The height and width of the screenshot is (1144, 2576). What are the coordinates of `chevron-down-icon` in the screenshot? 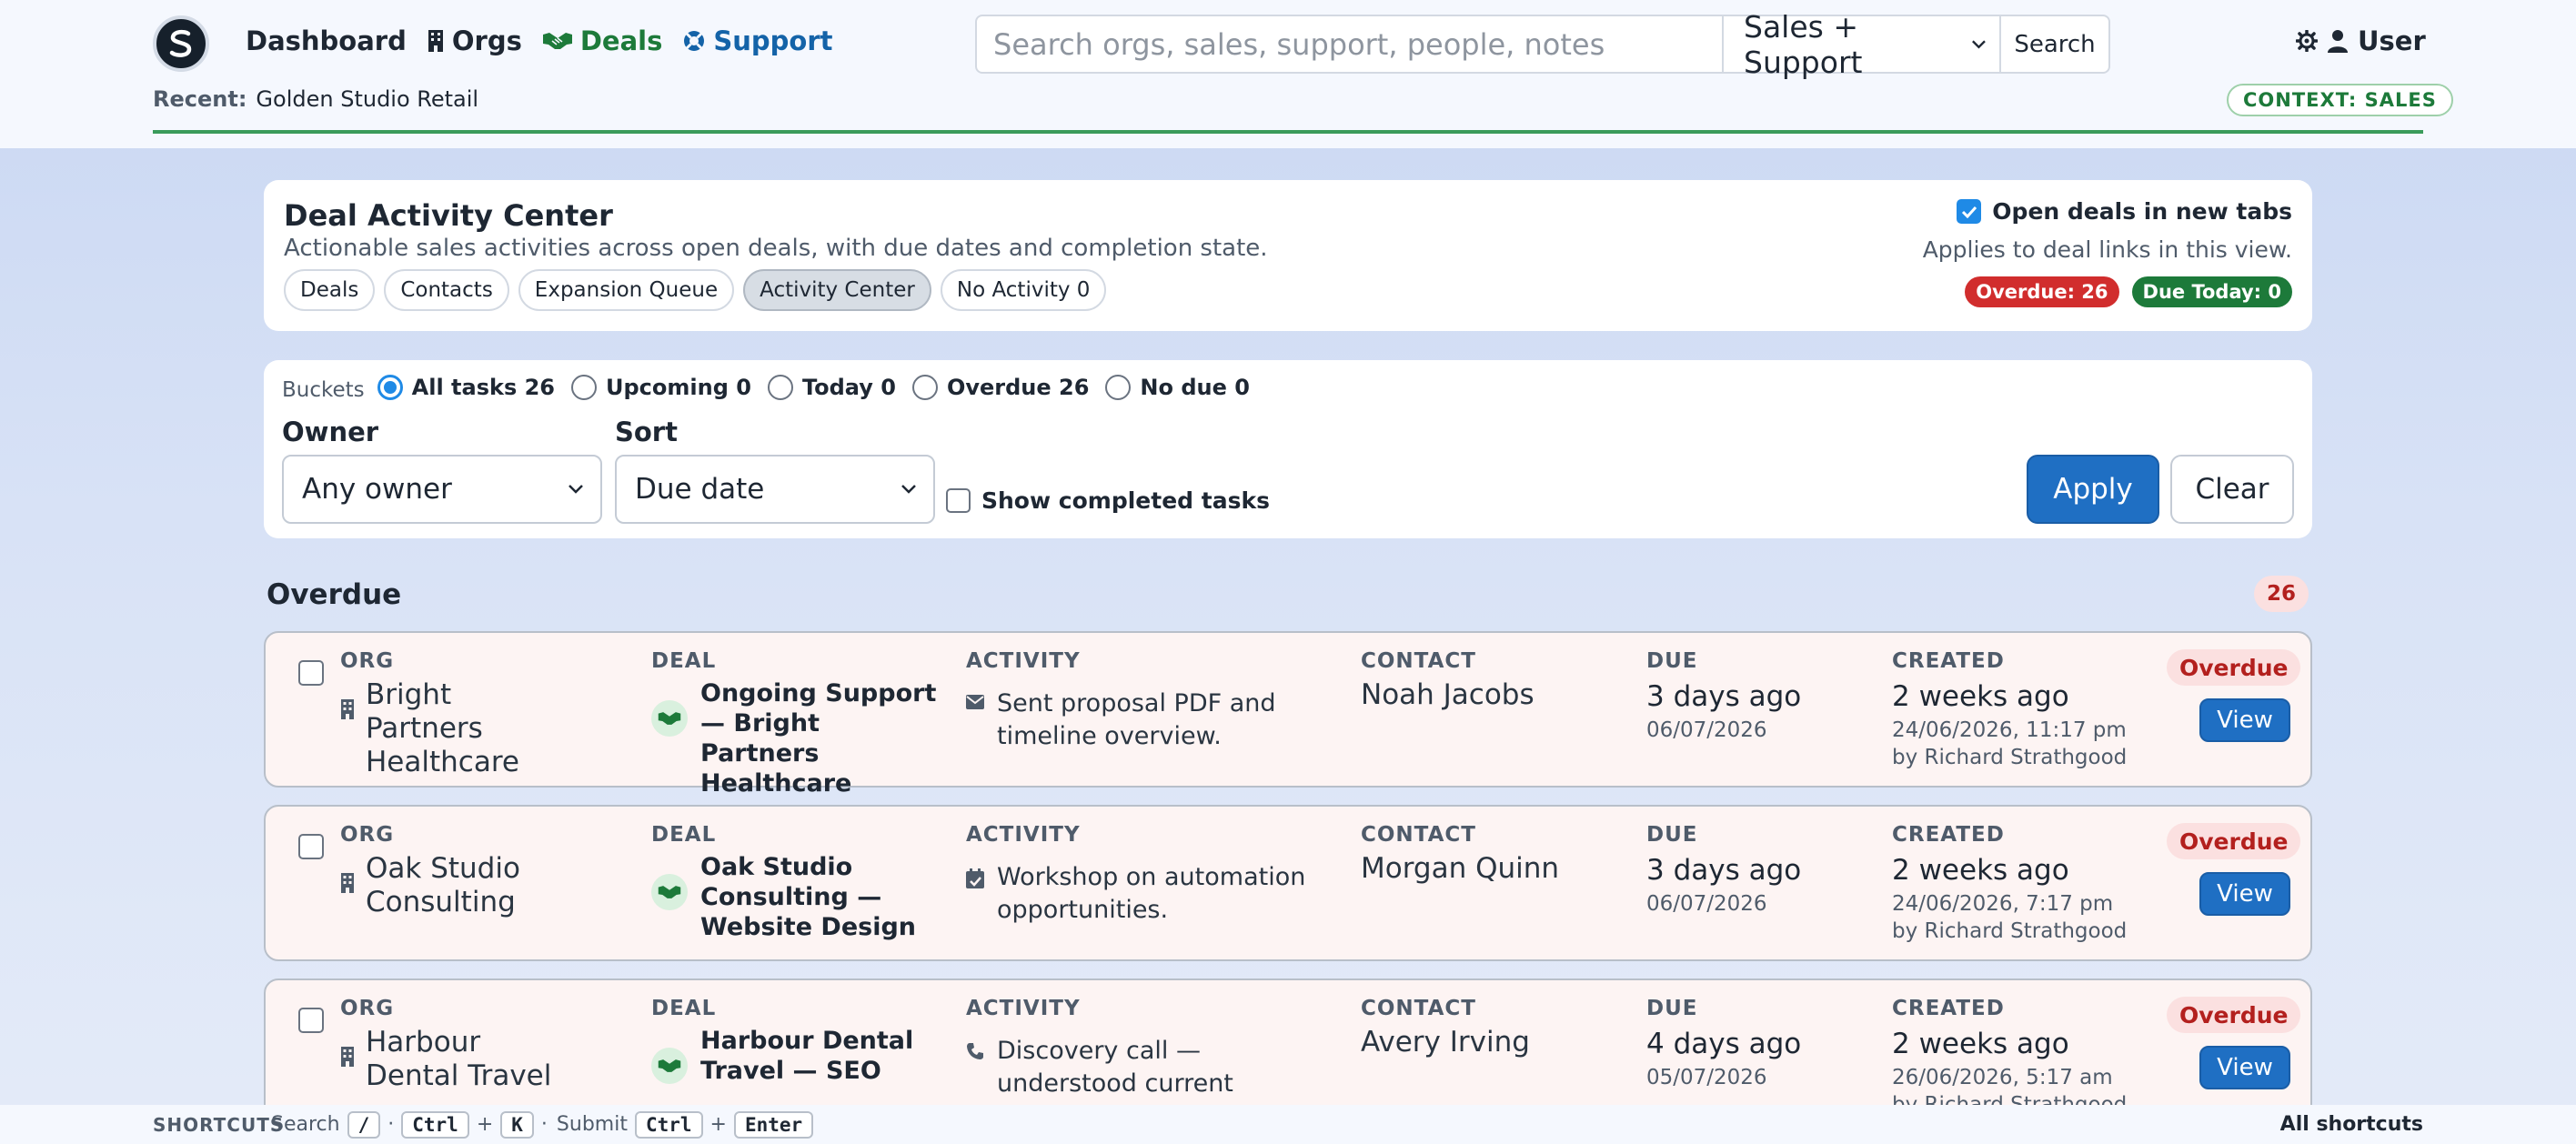 It's located at (576, 489).